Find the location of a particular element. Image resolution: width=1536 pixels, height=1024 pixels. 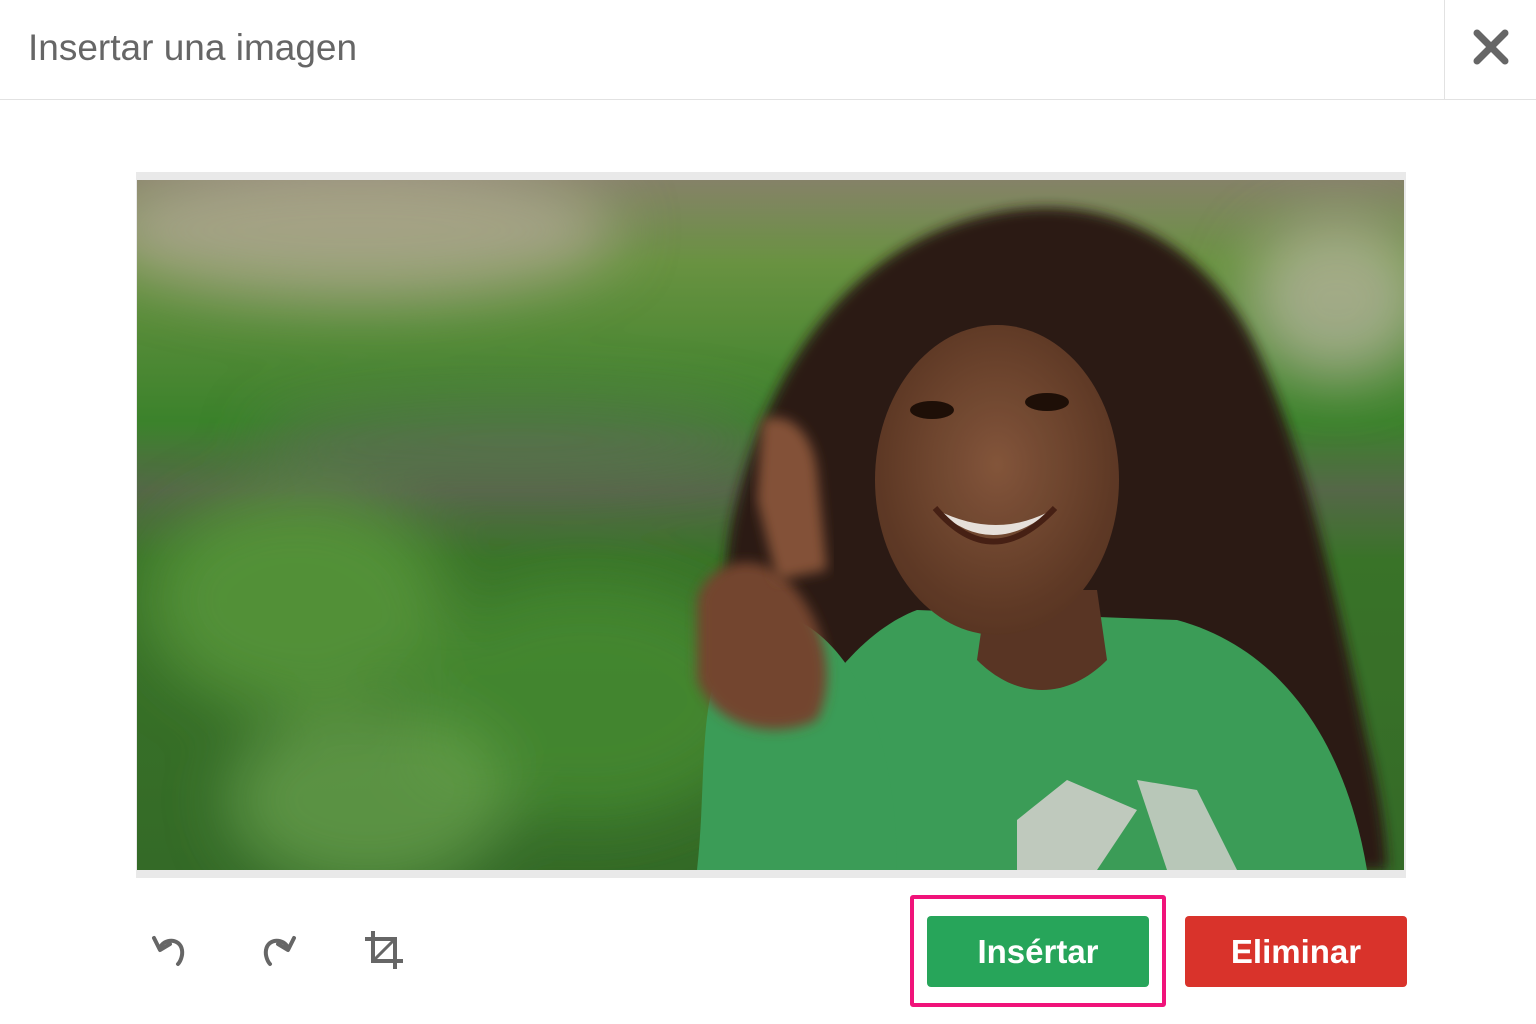

undo-button is located at coordinates (170, 952).